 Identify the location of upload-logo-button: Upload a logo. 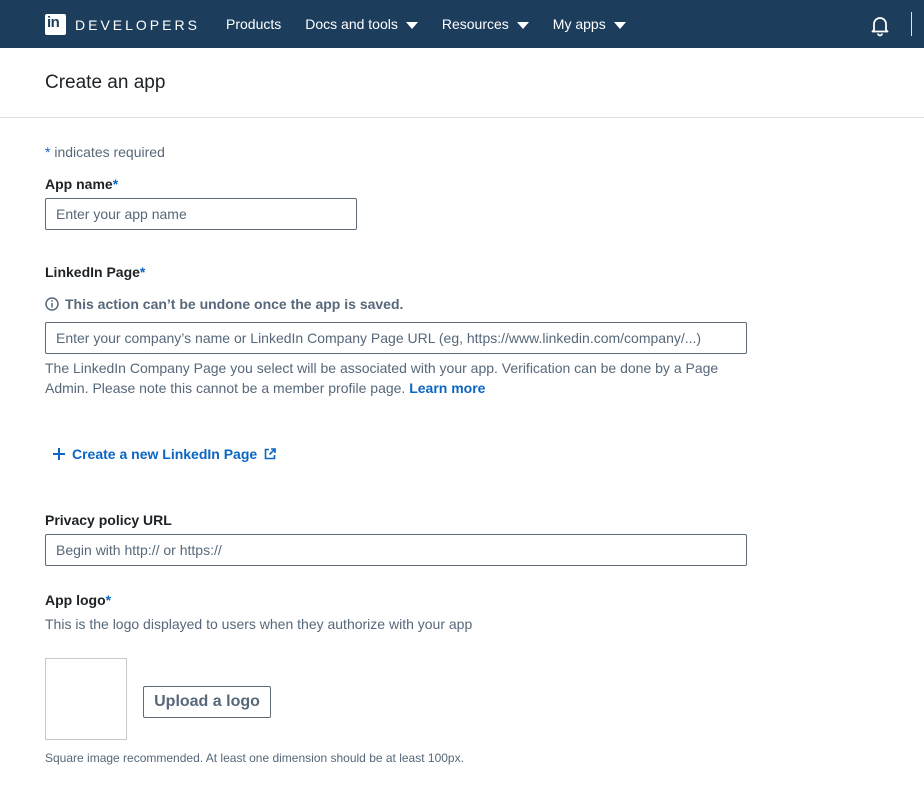
(207, 702).